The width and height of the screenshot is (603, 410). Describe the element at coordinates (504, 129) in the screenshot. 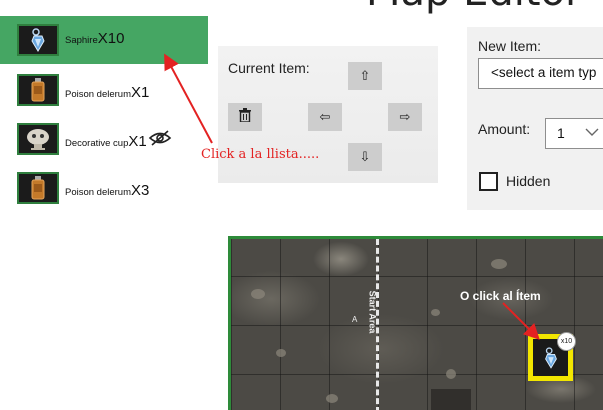

I see `amount-label: Amount:` at that location.